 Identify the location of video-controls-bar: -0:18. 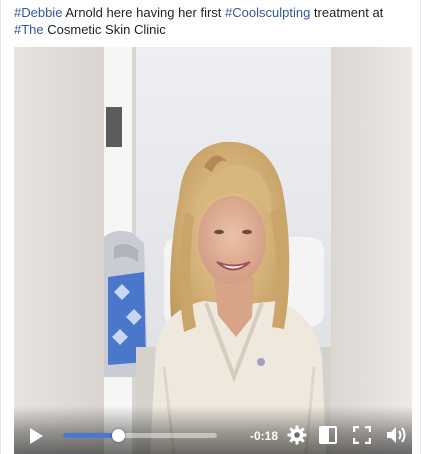
(213, 430).